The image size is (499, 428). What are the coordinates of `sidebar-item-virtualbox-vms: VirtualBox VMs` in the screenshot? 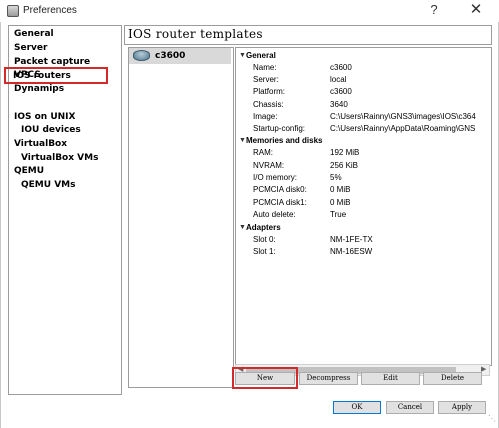 It's located at (59, 158).